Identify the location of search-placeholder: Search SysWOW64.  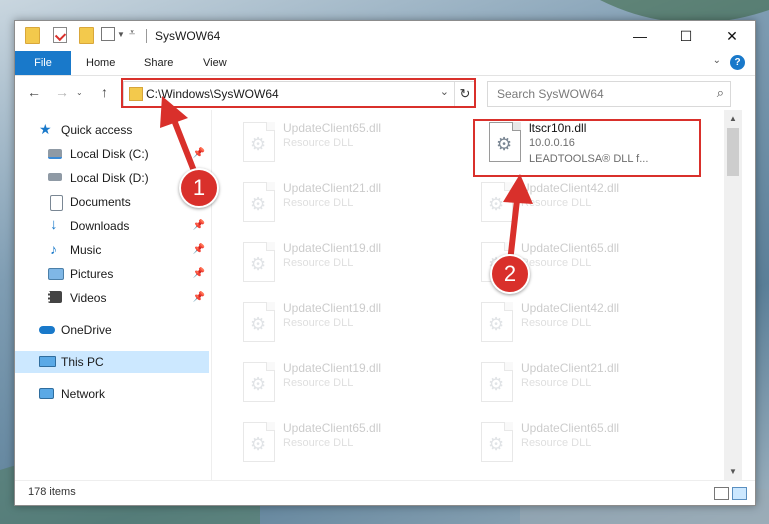
(550, 94).